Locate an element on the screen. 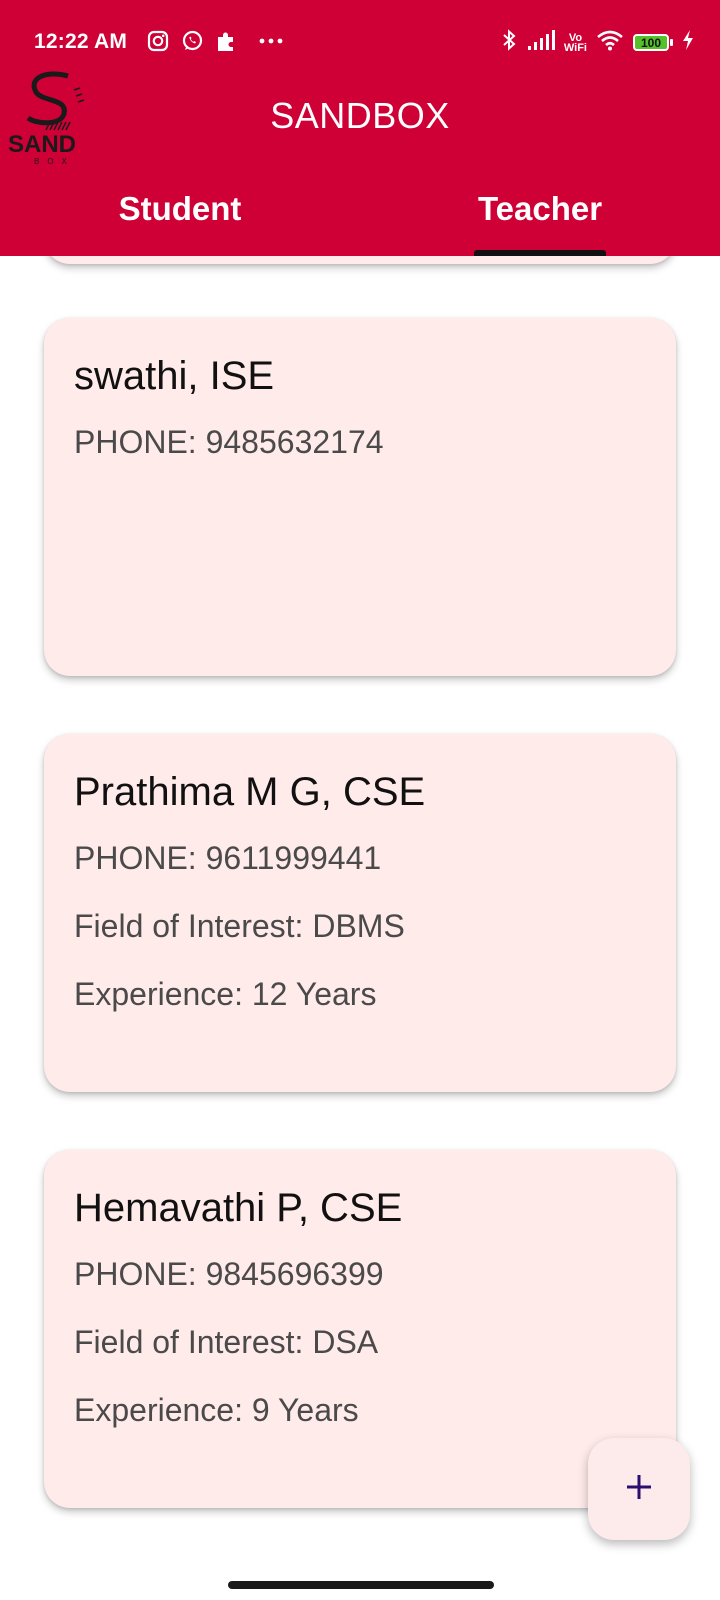 This screenshot has height=1600, width=720. teacher-name: Hemavathi P, CSE is located at coordinates (238, 1208).